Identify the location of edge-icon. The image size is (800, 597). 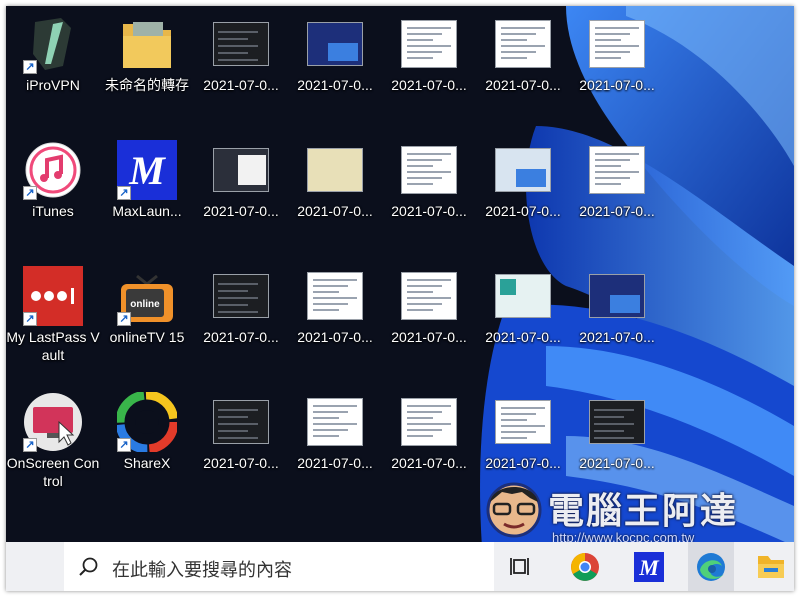
(711, 567).